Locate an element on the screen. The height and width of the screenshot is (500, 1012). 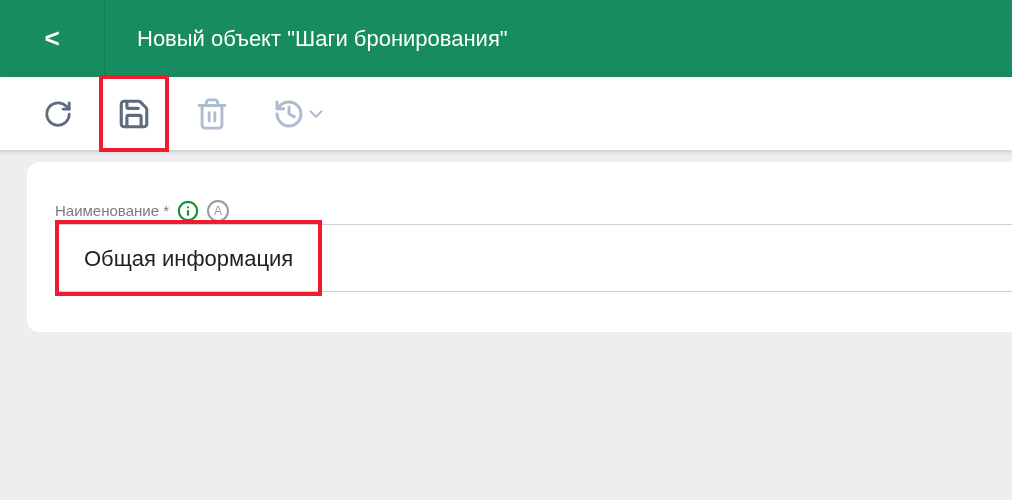
field-value: Общая информация is located at coordinates (189, 258).